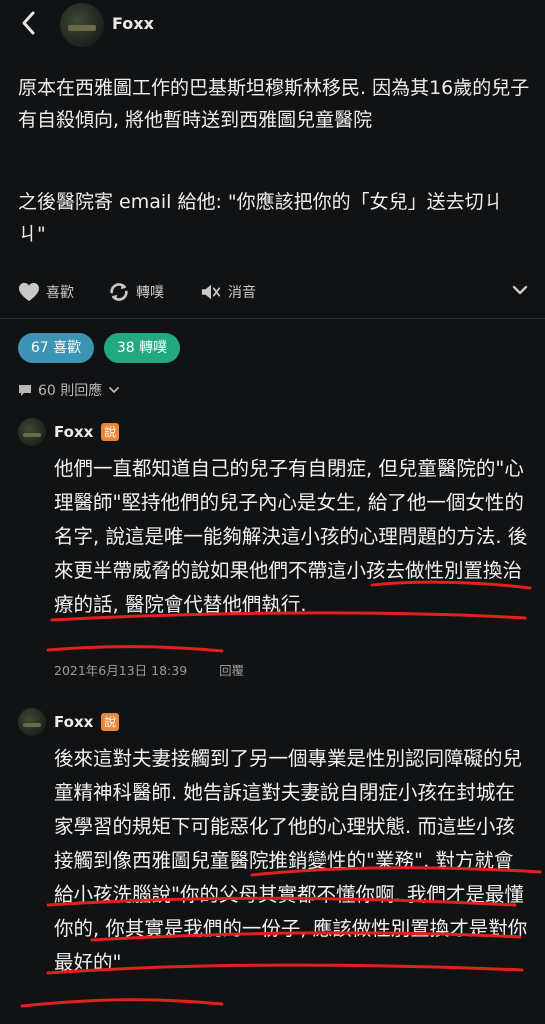 Image resolution: width=545 pixels, height=1024 pixels. I want to click on comment-meta: 2021年6月13日 18:39 回覆, so click(149, 669).